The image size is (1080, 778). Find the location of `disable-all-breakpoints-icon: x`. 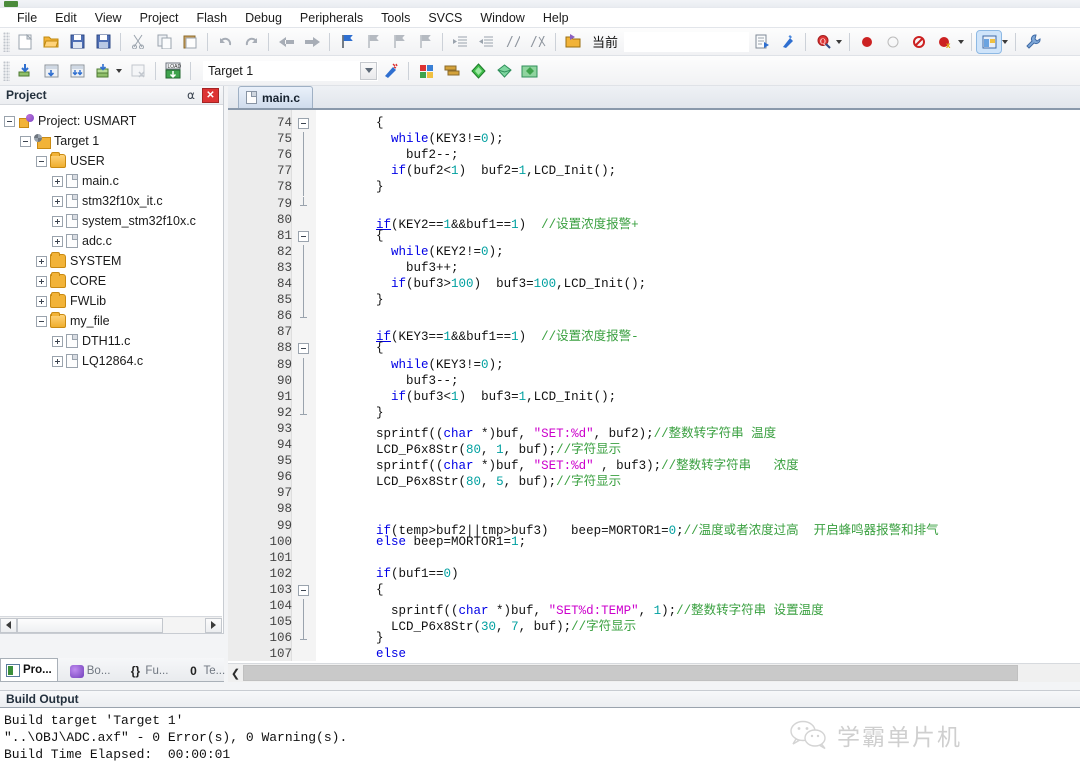

disable-all-breakpoints-icon: x is located at coordinates (945, 42).